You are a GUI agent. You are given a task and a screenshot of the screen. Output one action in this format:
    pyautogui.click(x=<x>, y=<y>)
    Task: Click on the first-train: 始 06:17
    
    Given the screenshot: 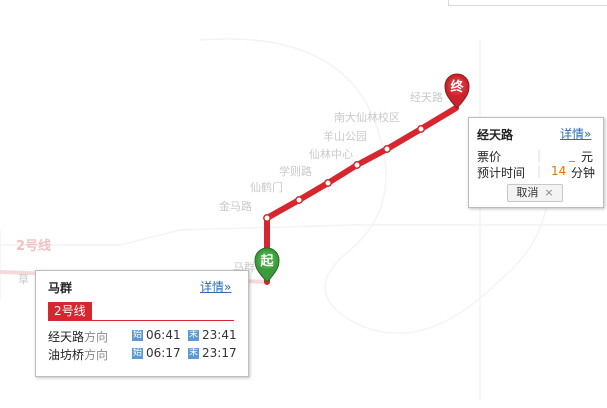 What is the action you would take?
    pyautogui.click(x=156, y=353)
    